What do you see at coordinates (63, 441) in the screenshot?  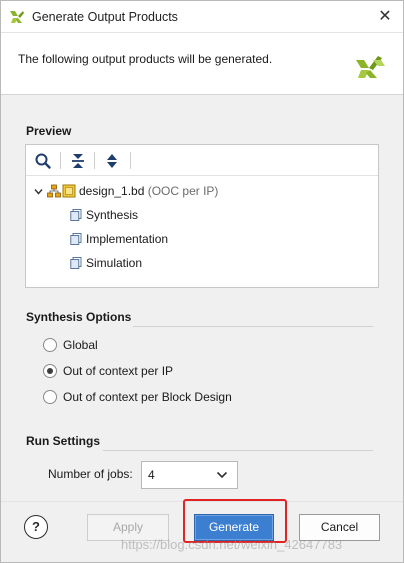 I see `run-settings-label: Run Settings` at bounding box center [63, 441].